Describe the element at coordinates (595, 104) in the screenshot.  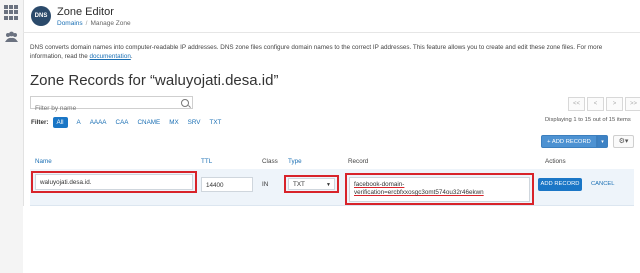
I see `prev-page-button: <` at that location.